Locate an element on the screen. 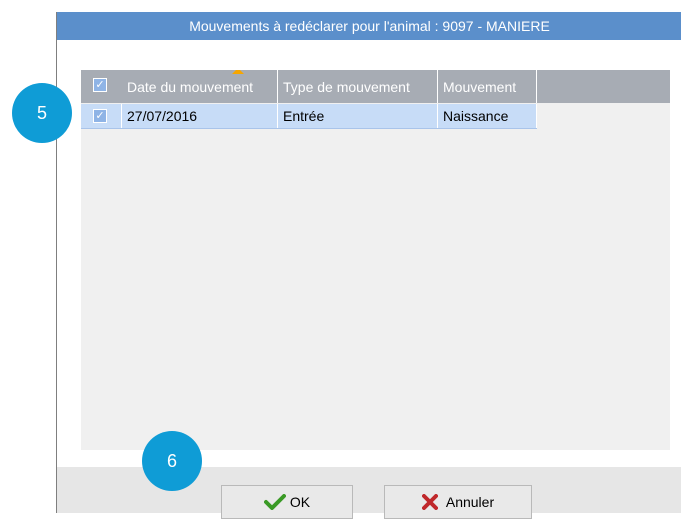  table-row: ✓ 27/07/2016 Entrée Naissance is located at coordinates (309, 116).